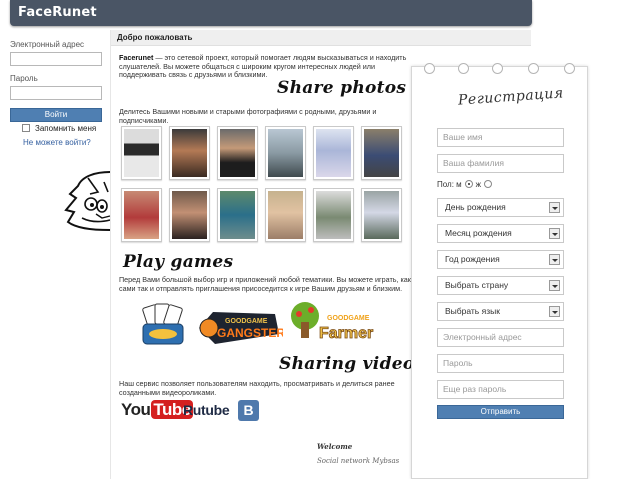 The height and width of the screenshot is (479, 640). Describe the element at coordinates (24, 78) in the screenshot. I see `password-label: Пароль` at that location.